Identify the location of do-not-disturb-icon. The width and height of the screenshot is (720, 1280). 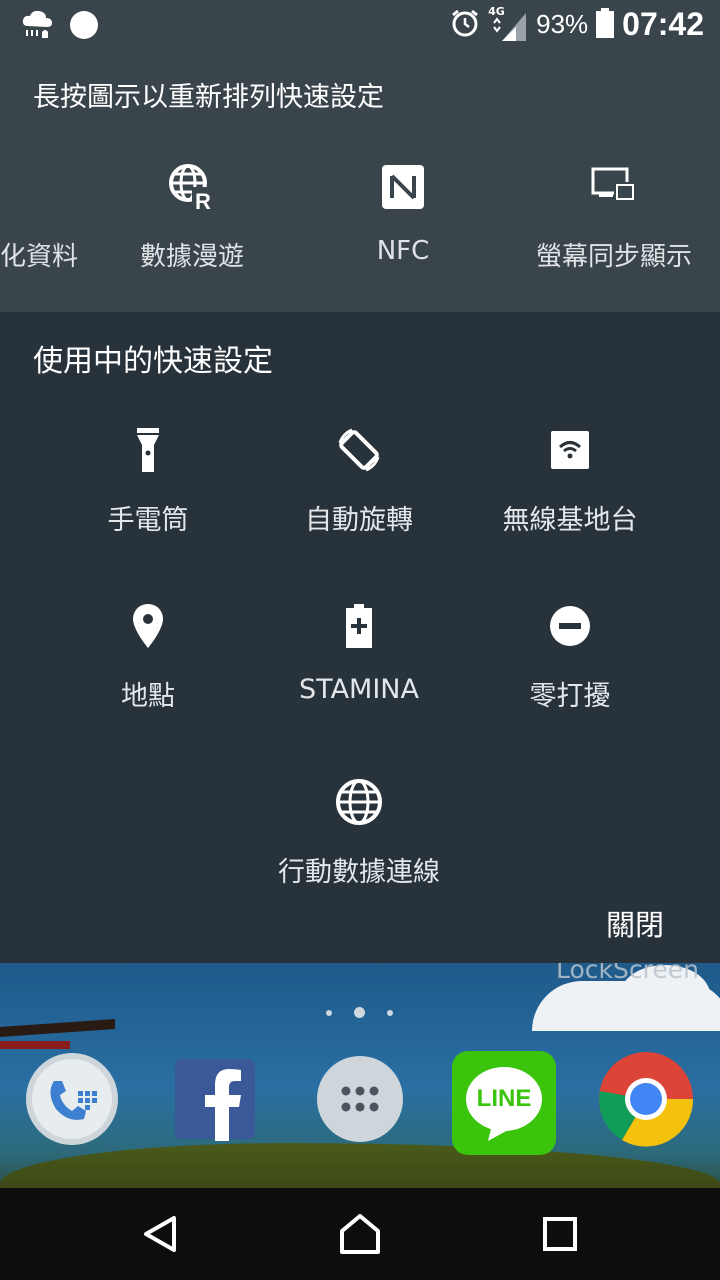
(570, 626).